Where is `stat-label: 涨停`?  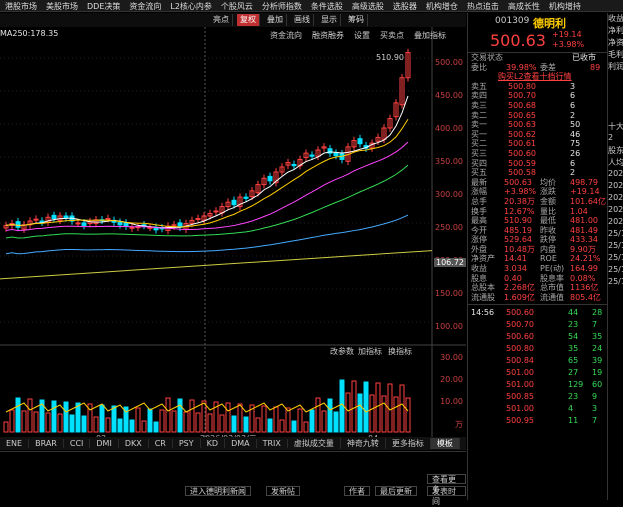 stat-label: 涨停 is located at coordinates (479, 240).